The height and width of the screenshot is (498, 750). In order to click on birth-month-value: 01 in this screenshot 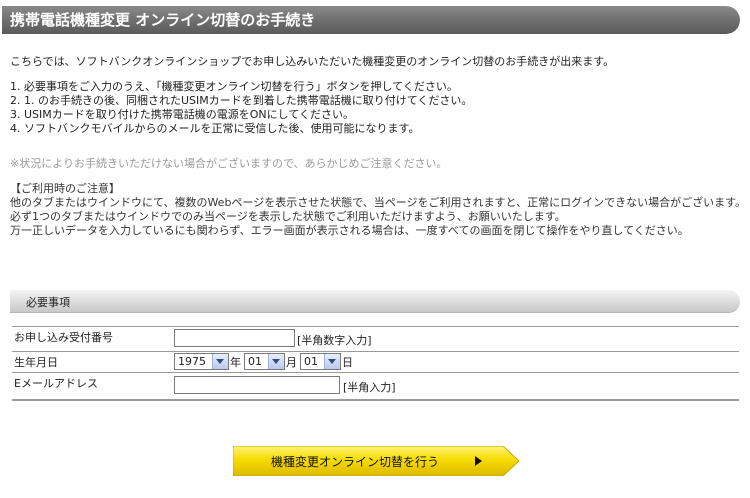, I will do `click(255, 361)`.